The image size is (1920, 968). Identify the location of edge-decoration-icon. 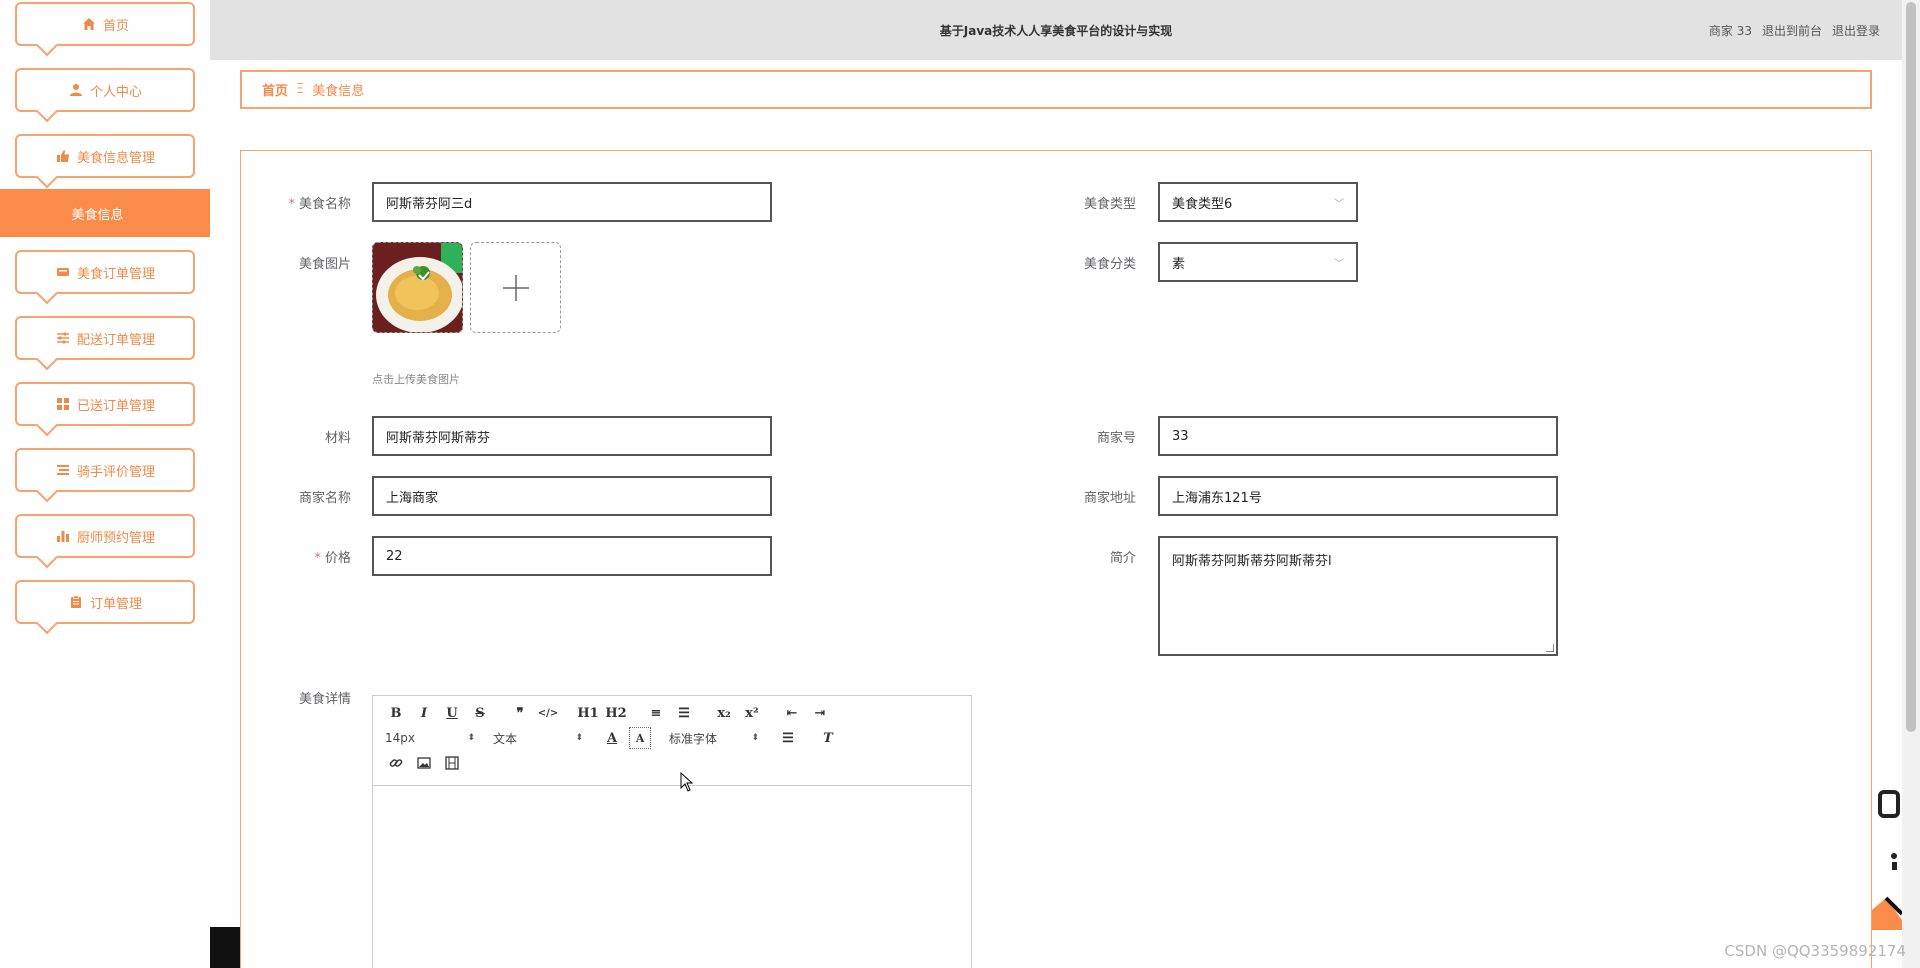
(1887, 860).